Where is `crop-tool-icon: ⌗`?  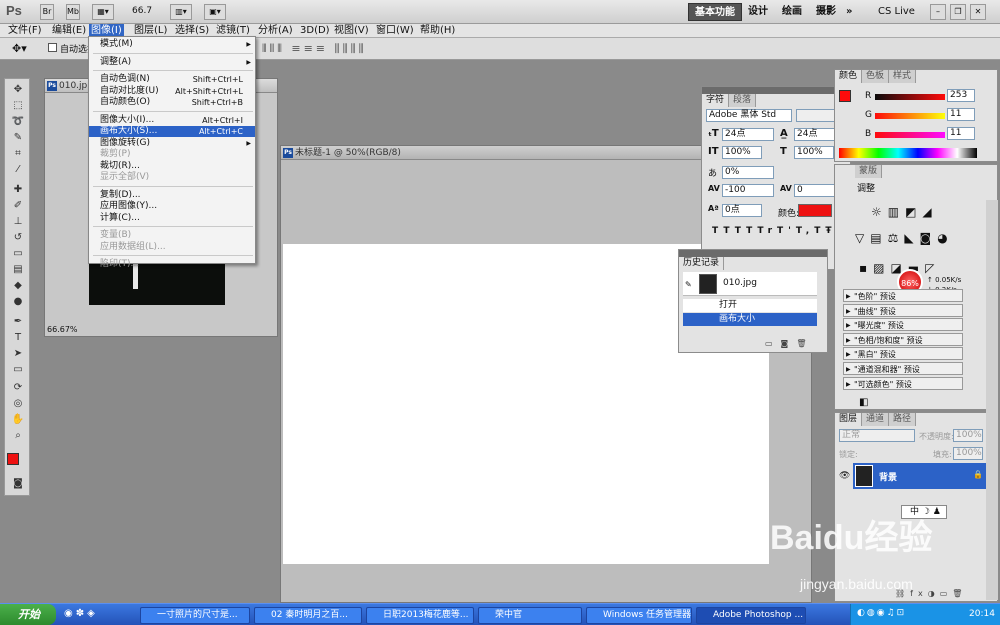 crop-tool-icon: ⌗ is located at coordinates (18, 154).